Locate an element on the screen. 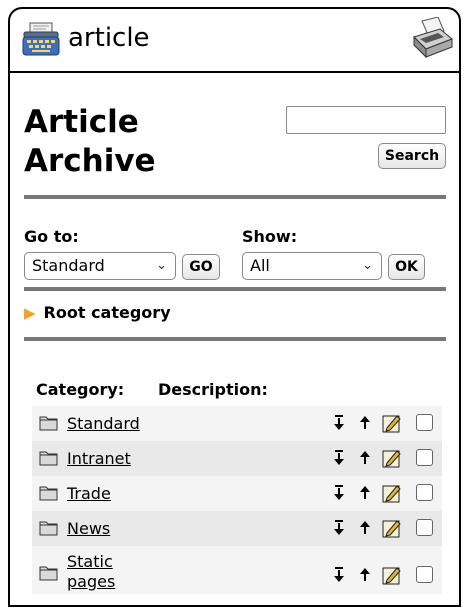 The width and height of the screenshot is (469, 607). goto-label: Go to: is located at coordinates (51, 236).